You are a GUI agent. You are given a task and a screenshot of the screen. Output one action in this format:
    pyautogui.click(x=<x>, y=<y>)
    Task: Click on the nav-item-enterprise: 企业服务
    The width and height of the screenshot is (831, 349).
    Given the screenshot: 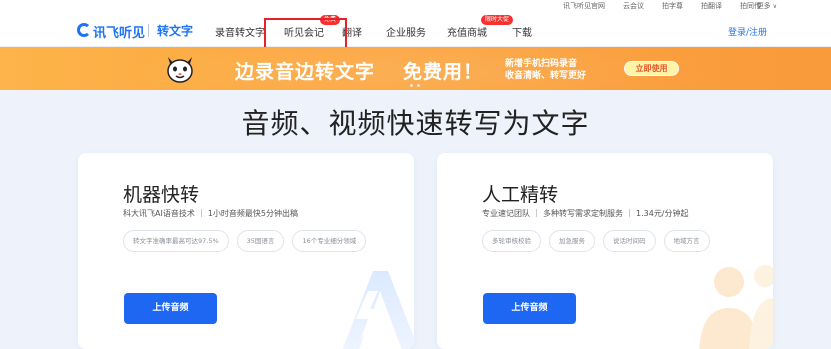 What is the action you would take?
    pyautogui.click(x=406, y=31)
    